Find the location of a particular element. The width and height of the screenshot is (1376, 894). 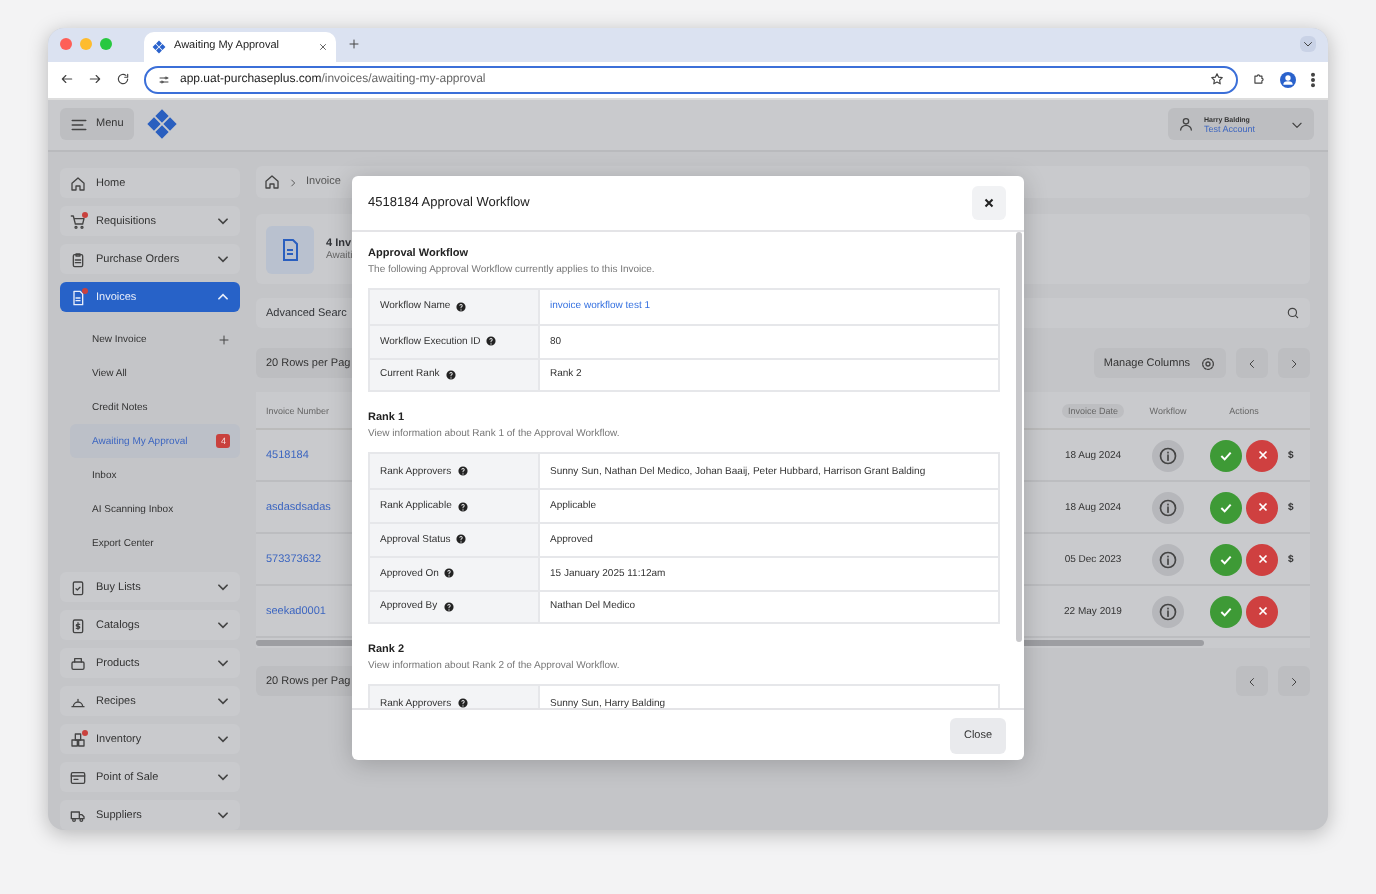

forward-icon is located at coordinates (95, 79).